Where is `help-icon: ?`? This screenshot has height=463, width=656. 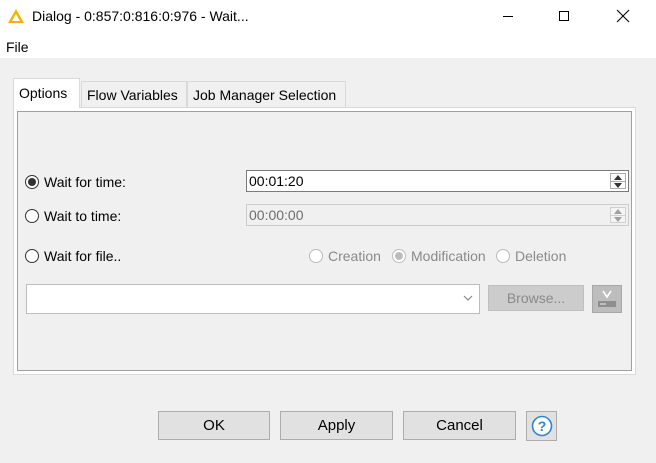
help-icon: ? is located at coordinates (541, 426).